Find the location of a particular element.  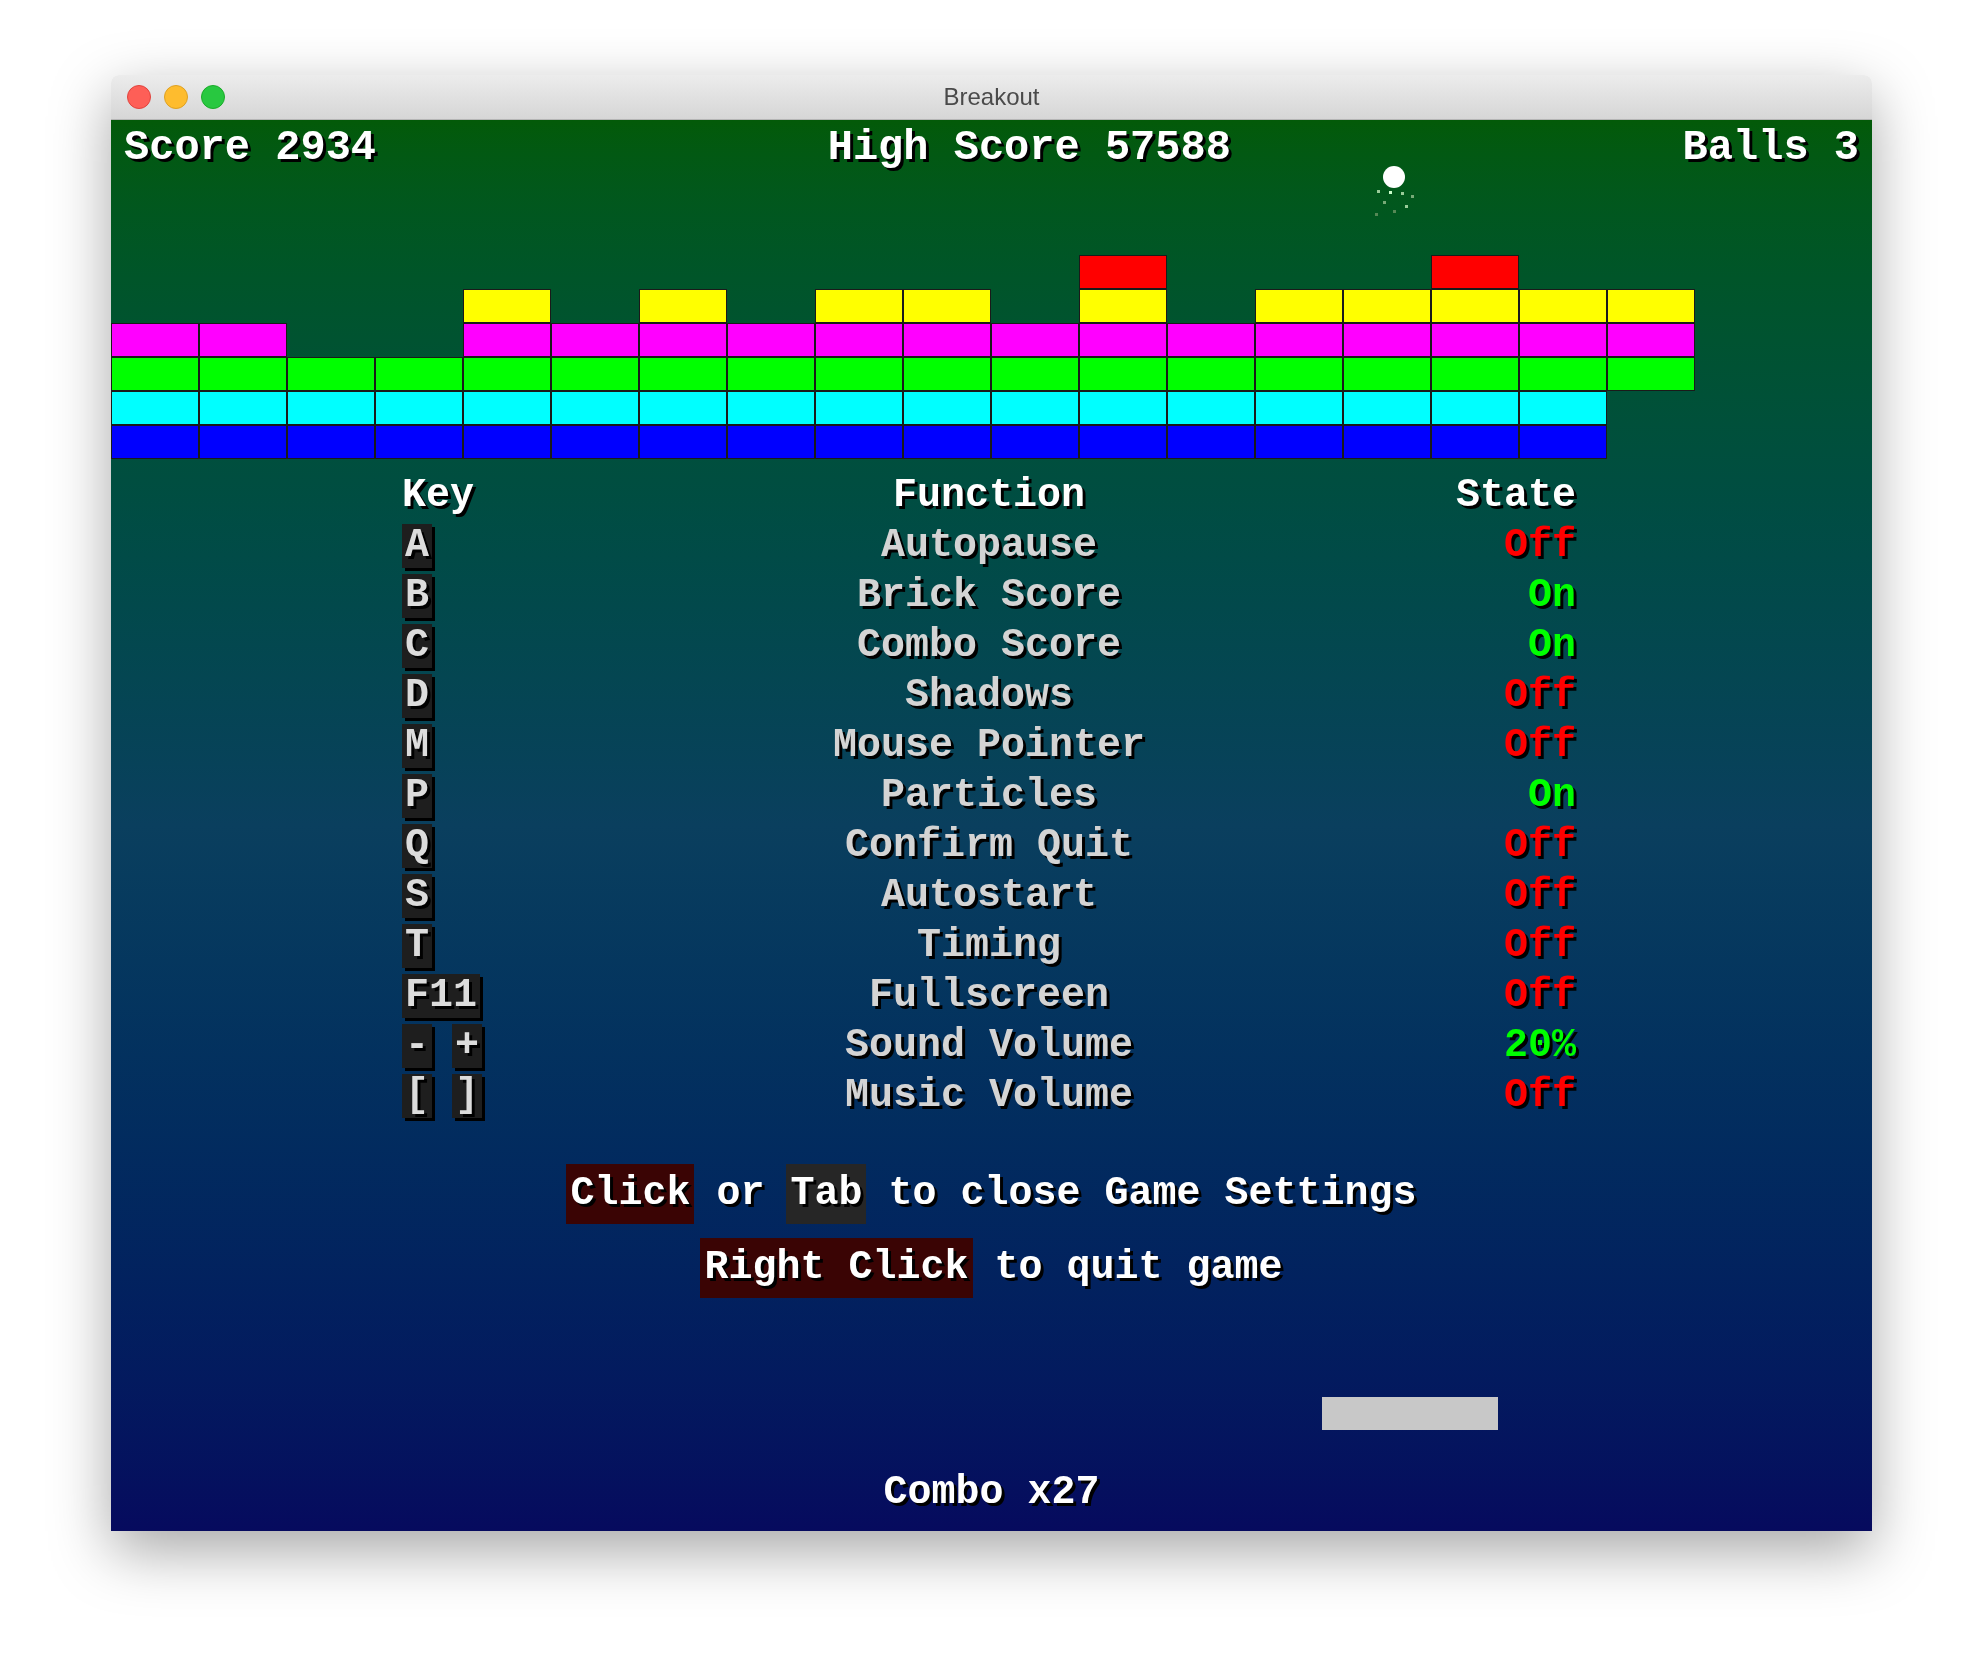

hint-text: to close Game Settings is located at coordinates (1152, 1194).